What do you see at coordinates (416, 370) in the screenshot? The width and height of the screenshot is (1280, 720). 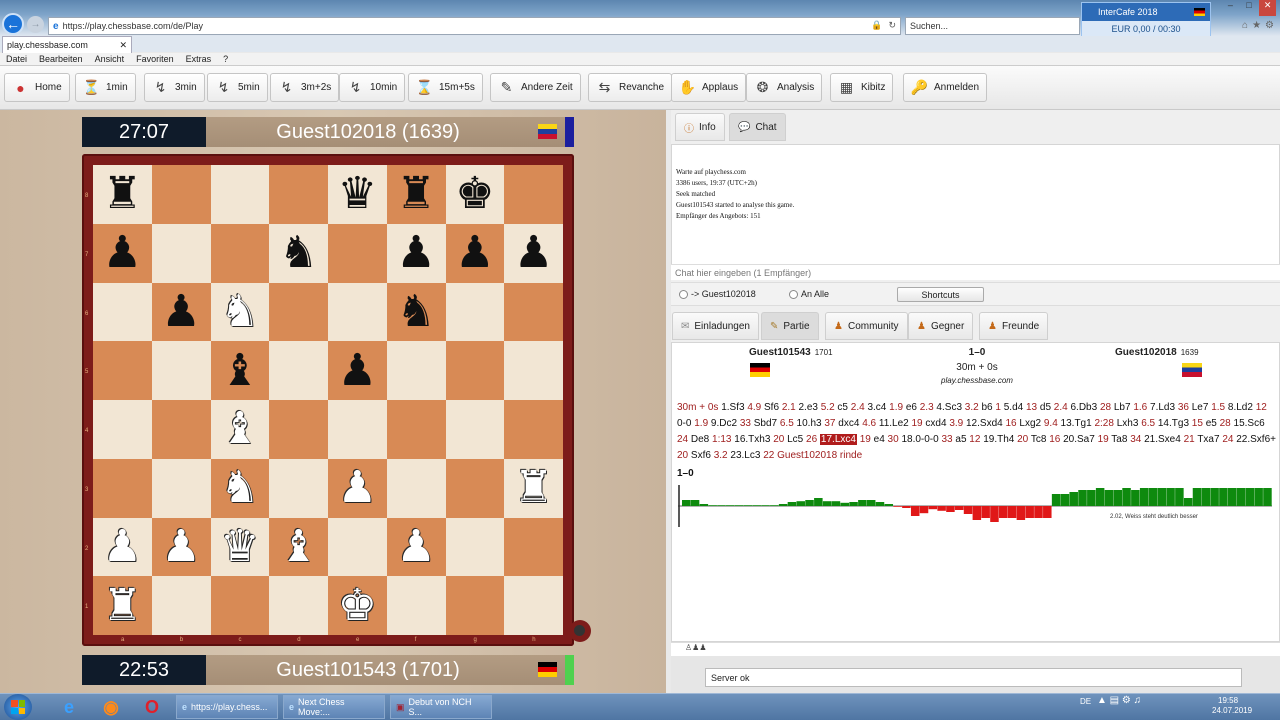 I see `square-f5` at bounding box center [416, 370].